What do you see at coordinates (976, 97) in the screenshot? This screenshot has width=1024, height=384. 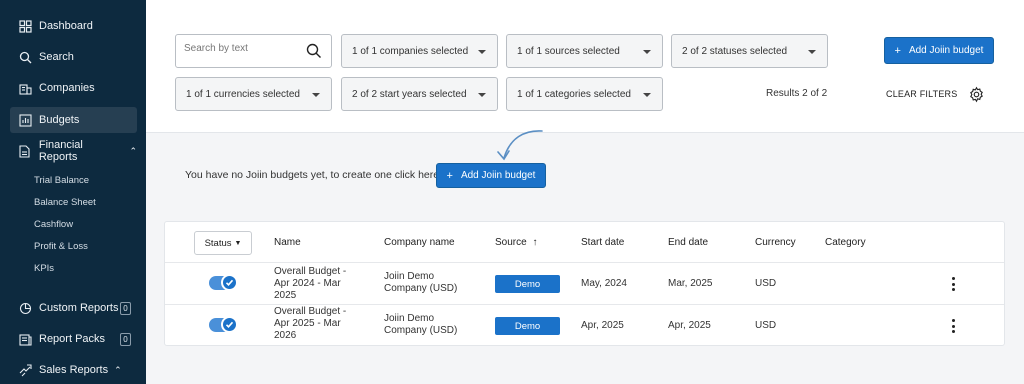 I see `gear-icon` at bounding box center [976, 97].